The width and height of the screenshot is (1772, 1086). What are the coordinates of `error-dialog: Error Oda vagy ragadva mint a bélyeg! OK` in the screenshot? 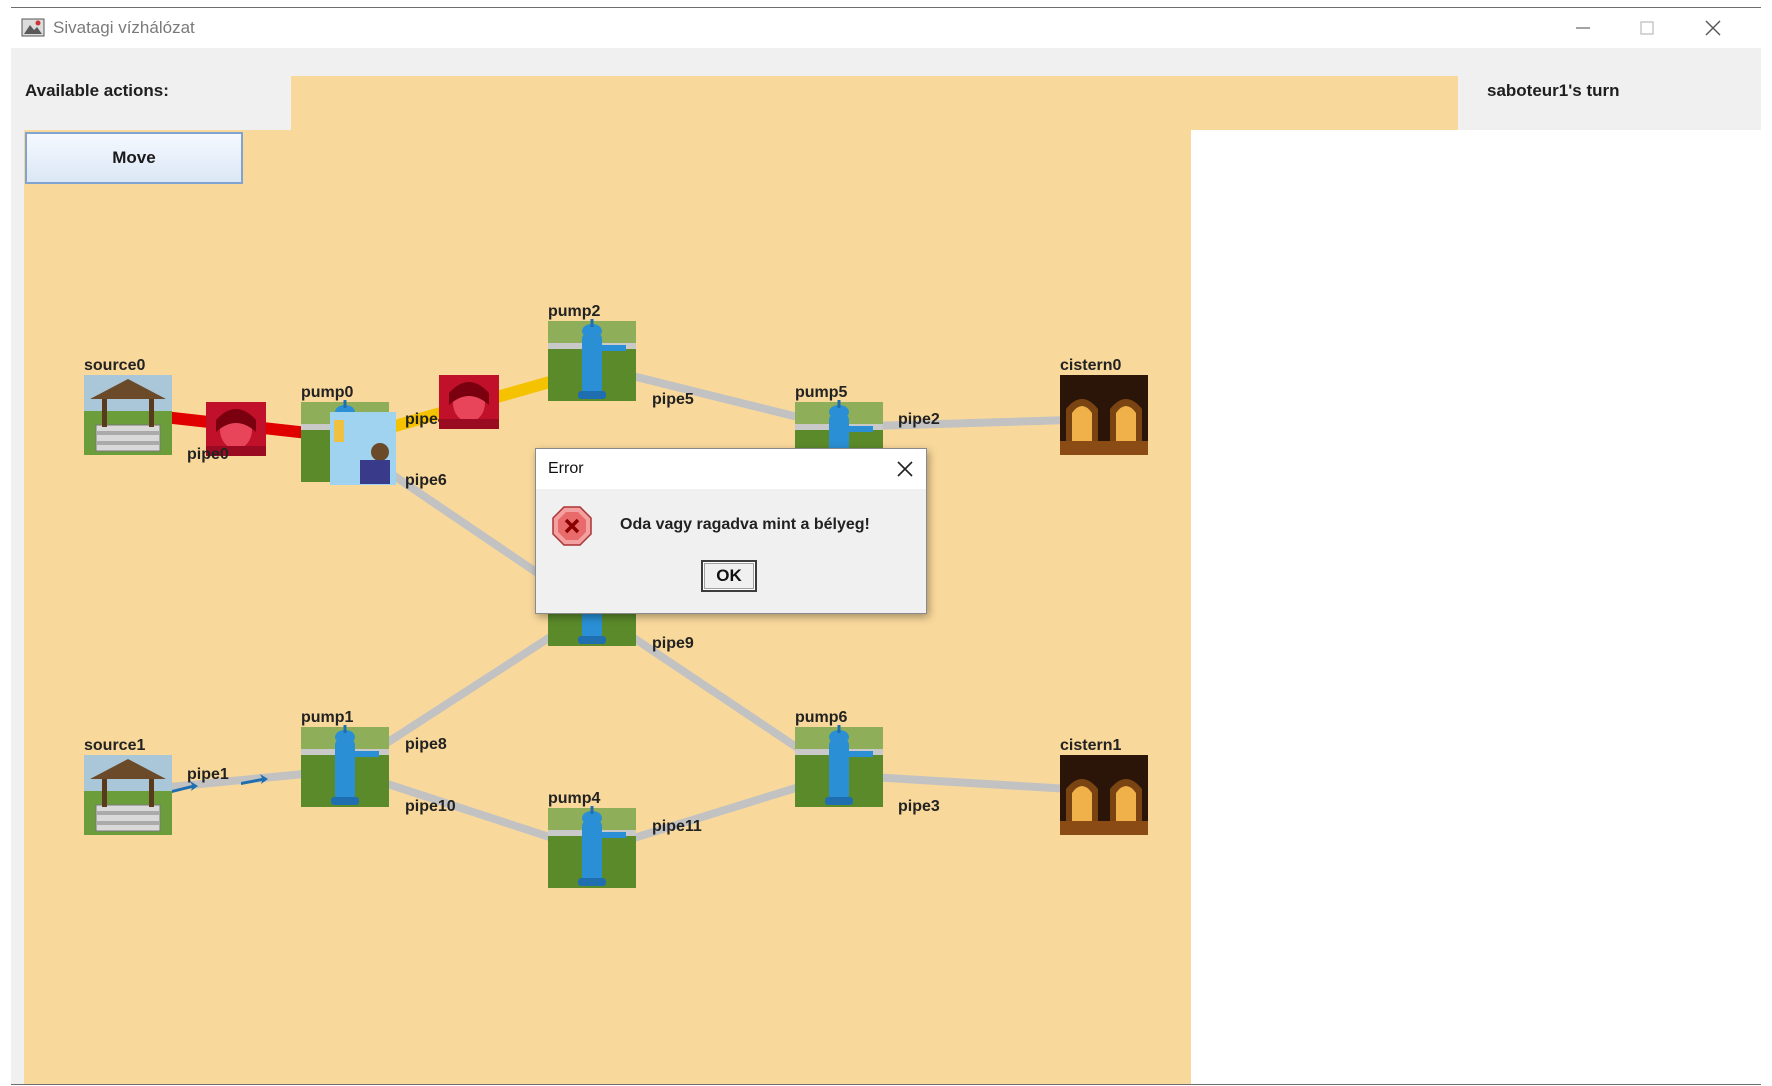 It's located at (731, 531).